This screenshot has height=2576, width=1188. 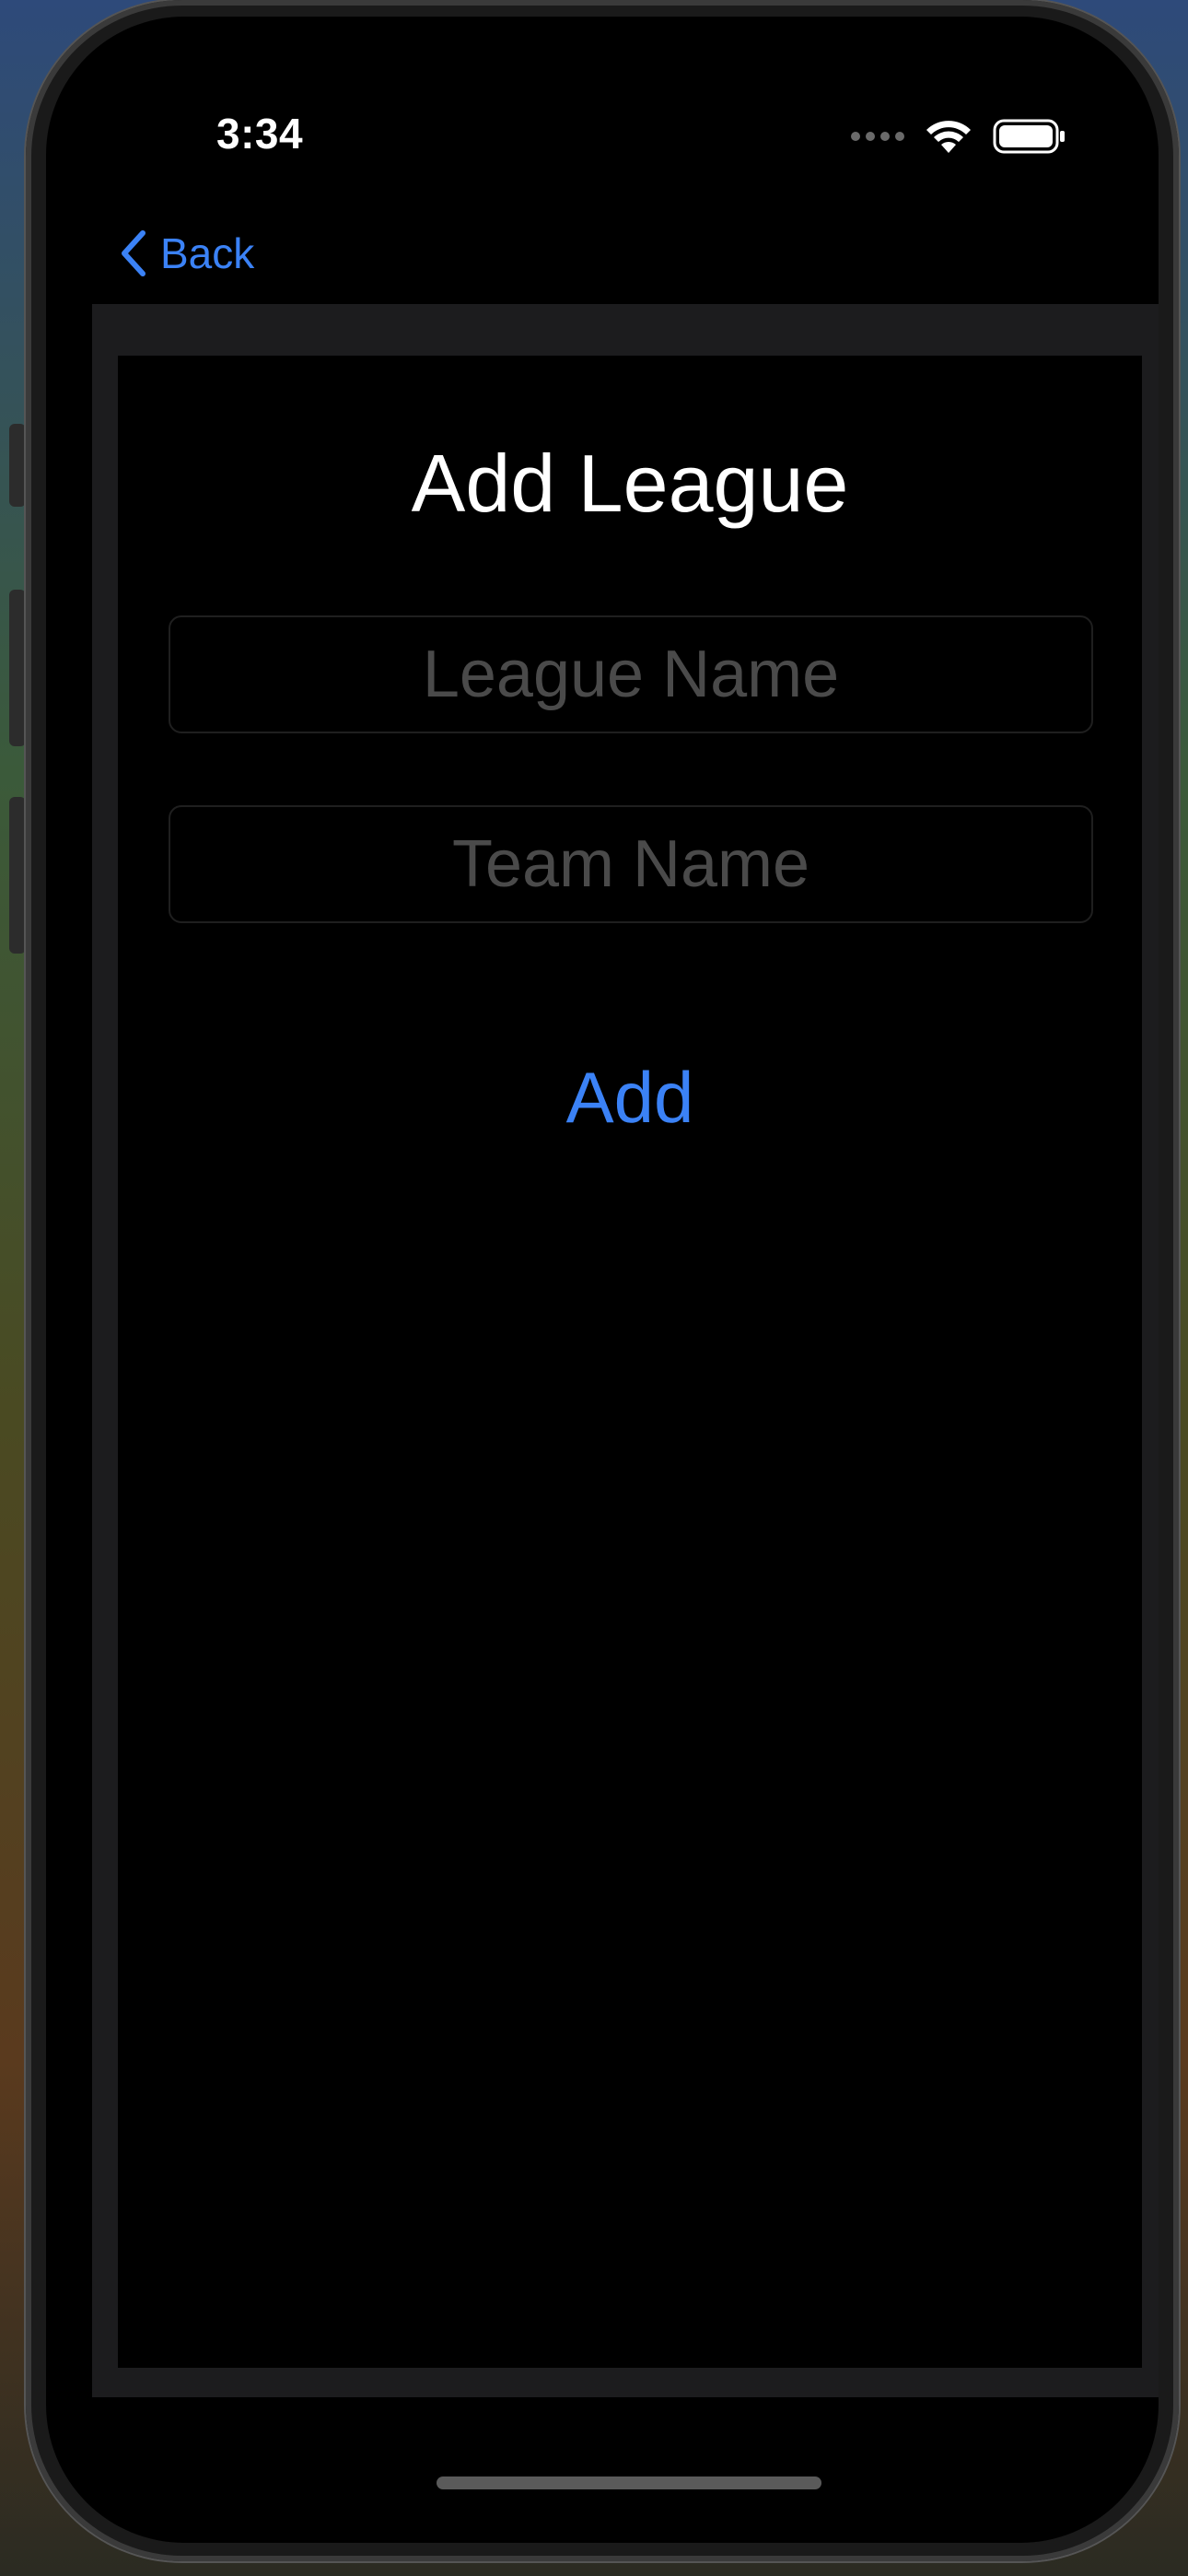 I want to click on league-name-input, so click(x=631, y=674).